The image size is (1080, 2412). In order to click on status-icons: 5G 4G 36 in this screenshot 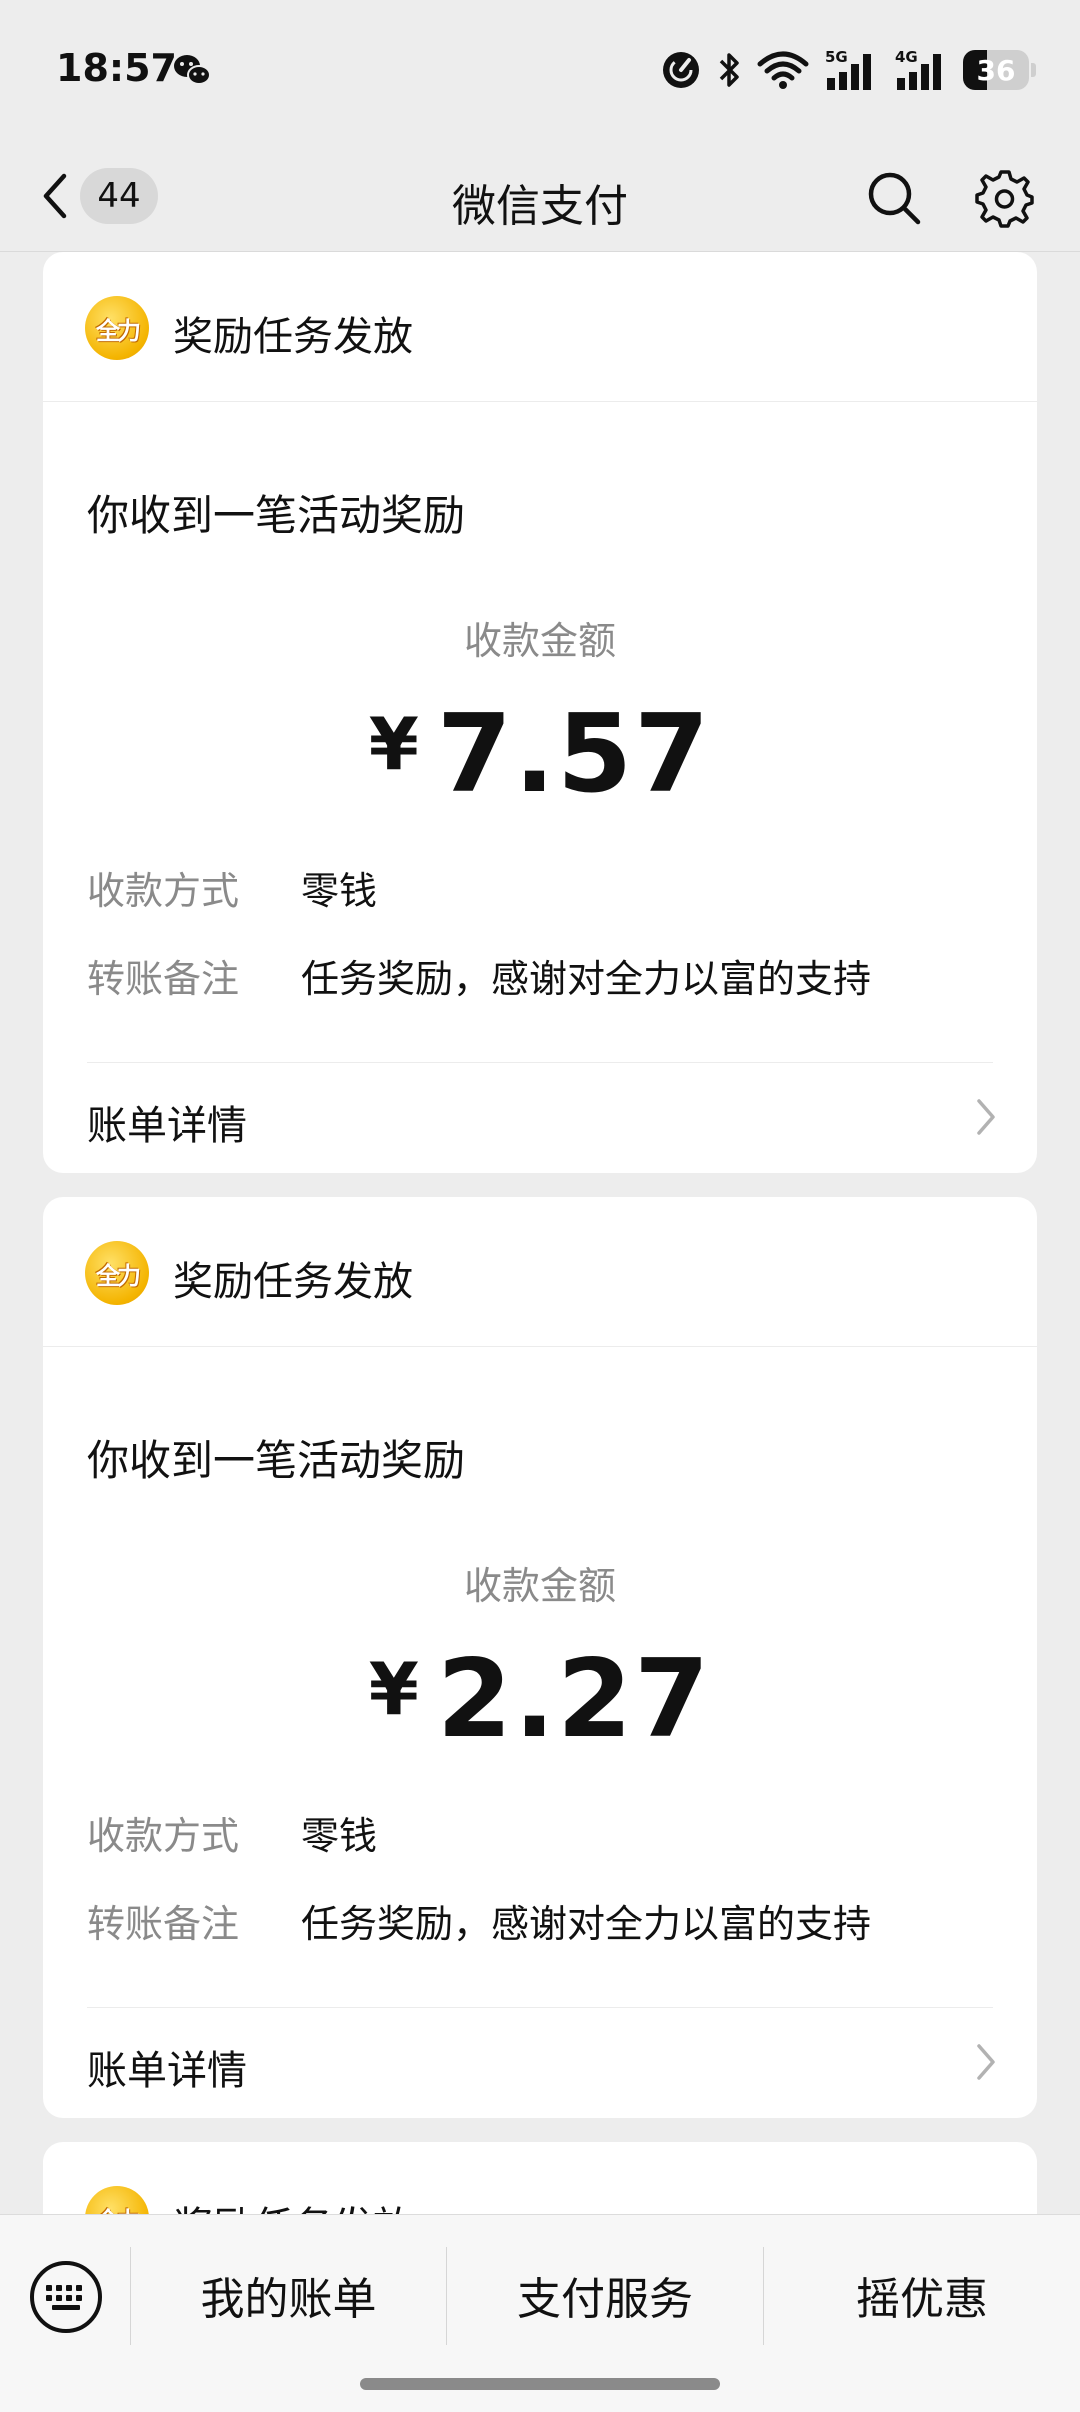, I will do `click(848, 70)`.